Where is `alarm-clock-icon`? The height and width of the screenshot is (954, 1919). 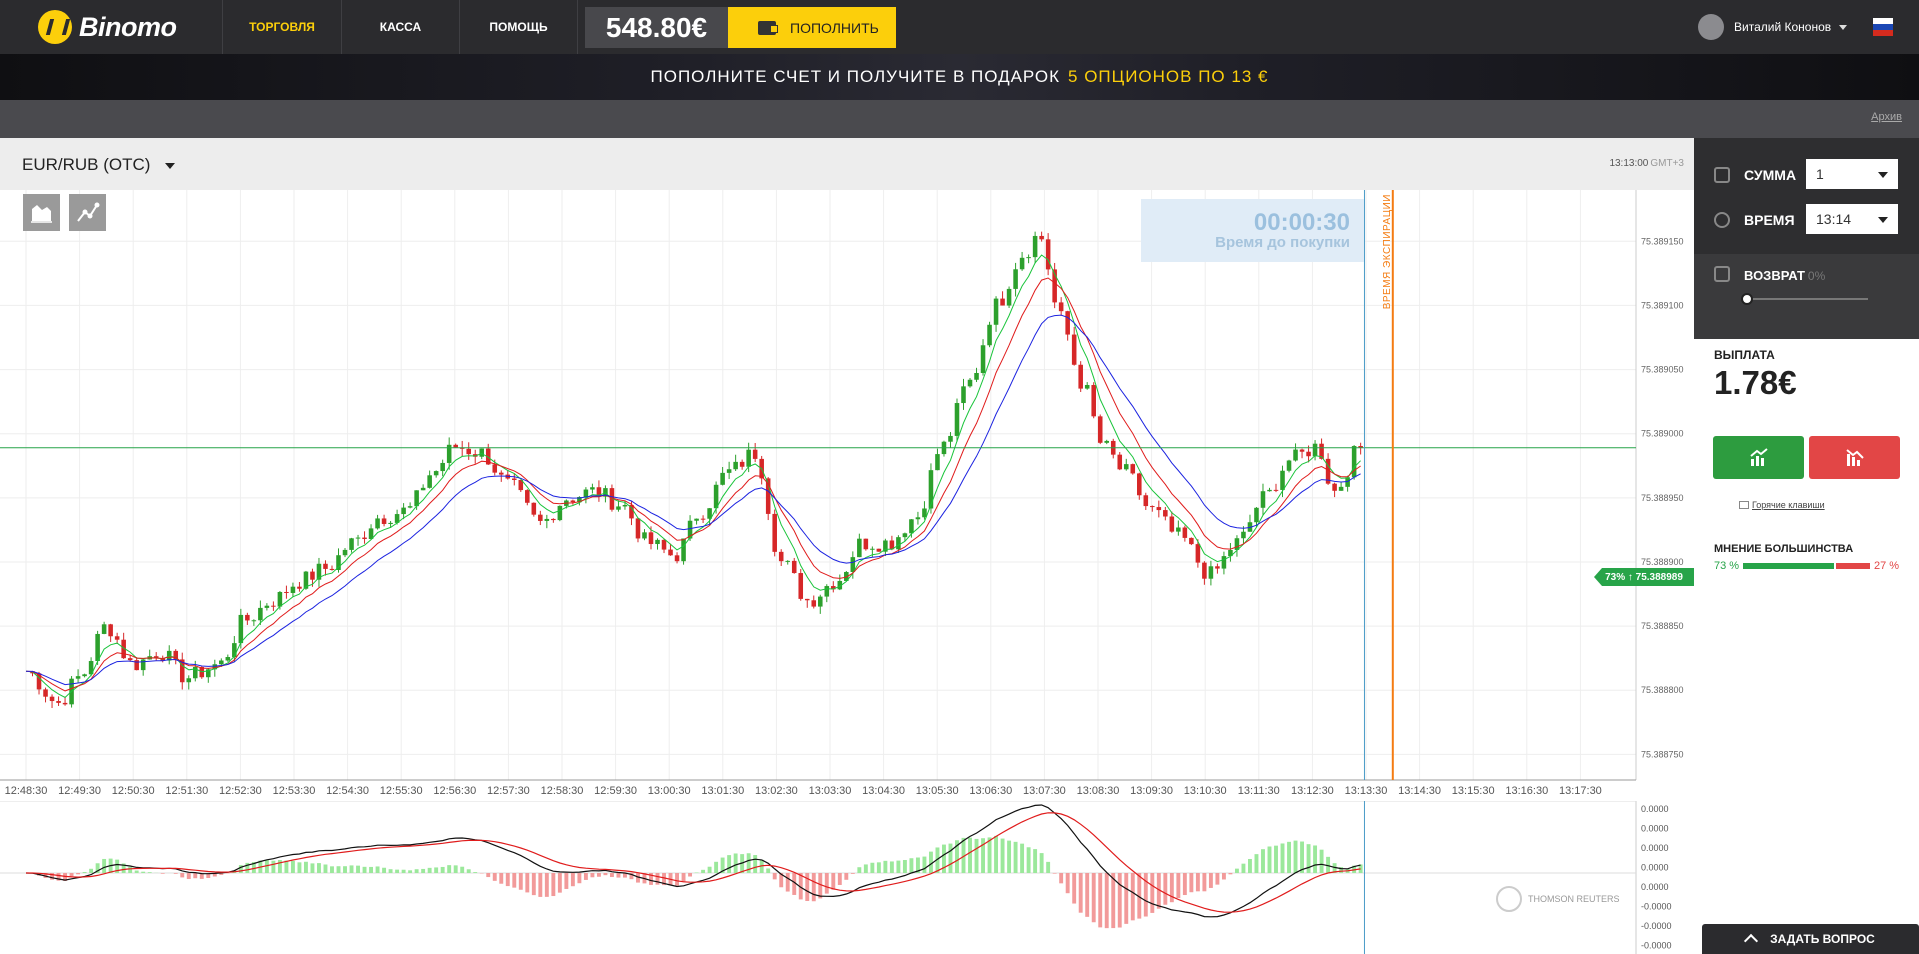
alarm-clock-icon is located at coordinates (1722, 220).